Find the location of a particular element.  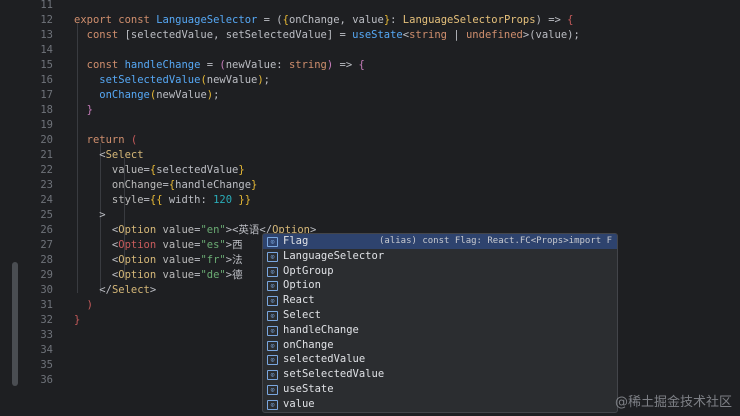

code-line: 23 onChange={handleChange} is located at coordinates (370, 185).